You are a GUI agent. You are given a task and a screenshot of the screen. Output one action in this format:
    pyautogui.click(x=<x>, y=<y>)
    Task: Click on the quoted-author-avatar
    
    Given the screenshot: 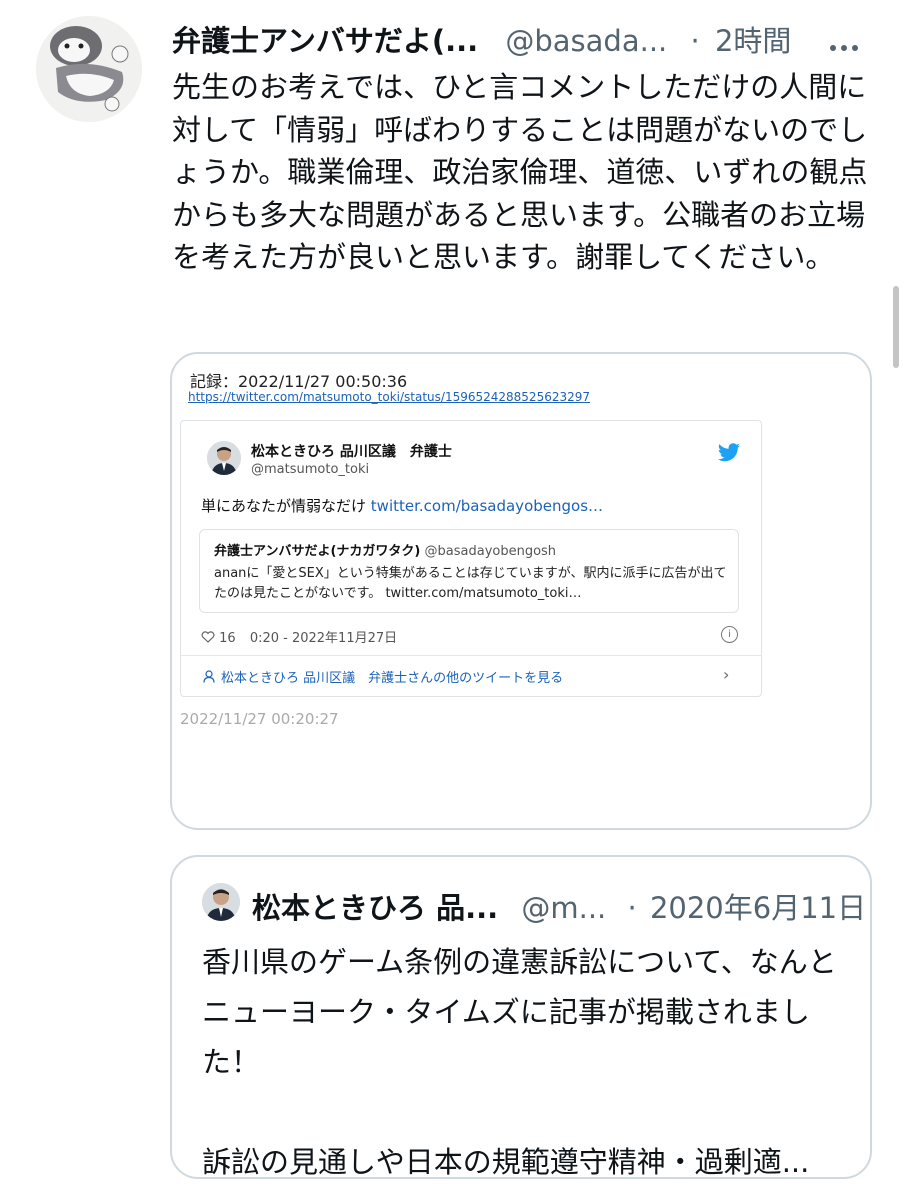 What is the action you would take?
    pyautogui.click(x=221, y=902)
    